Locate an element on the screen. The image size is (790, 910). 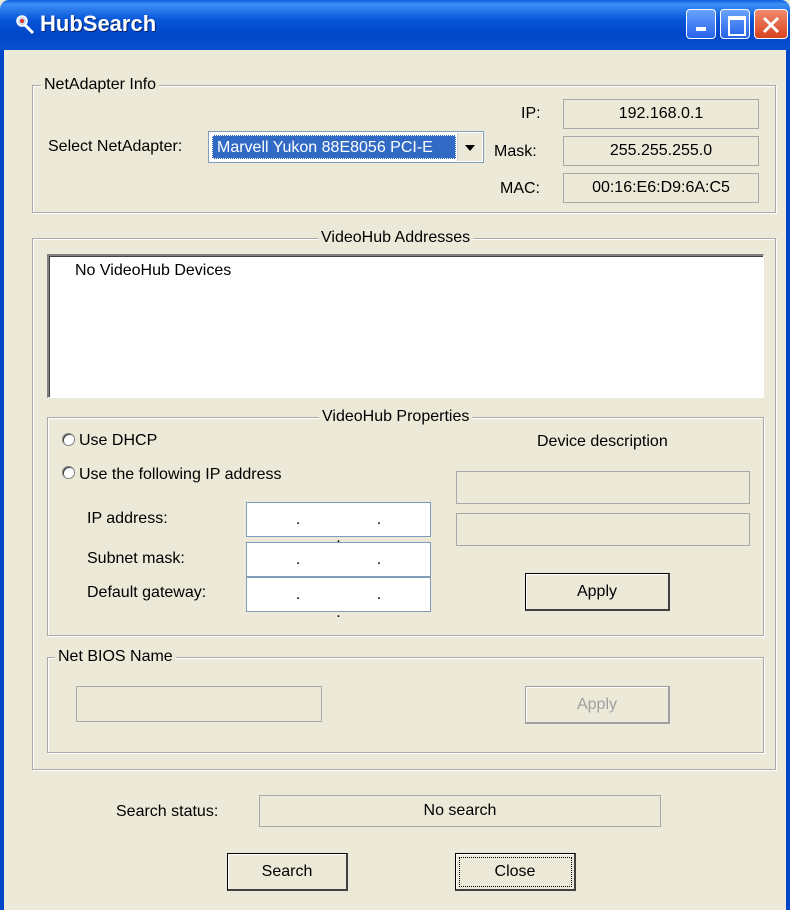
list-item: No VideoHub Devices is located at coordinates (153, 271).